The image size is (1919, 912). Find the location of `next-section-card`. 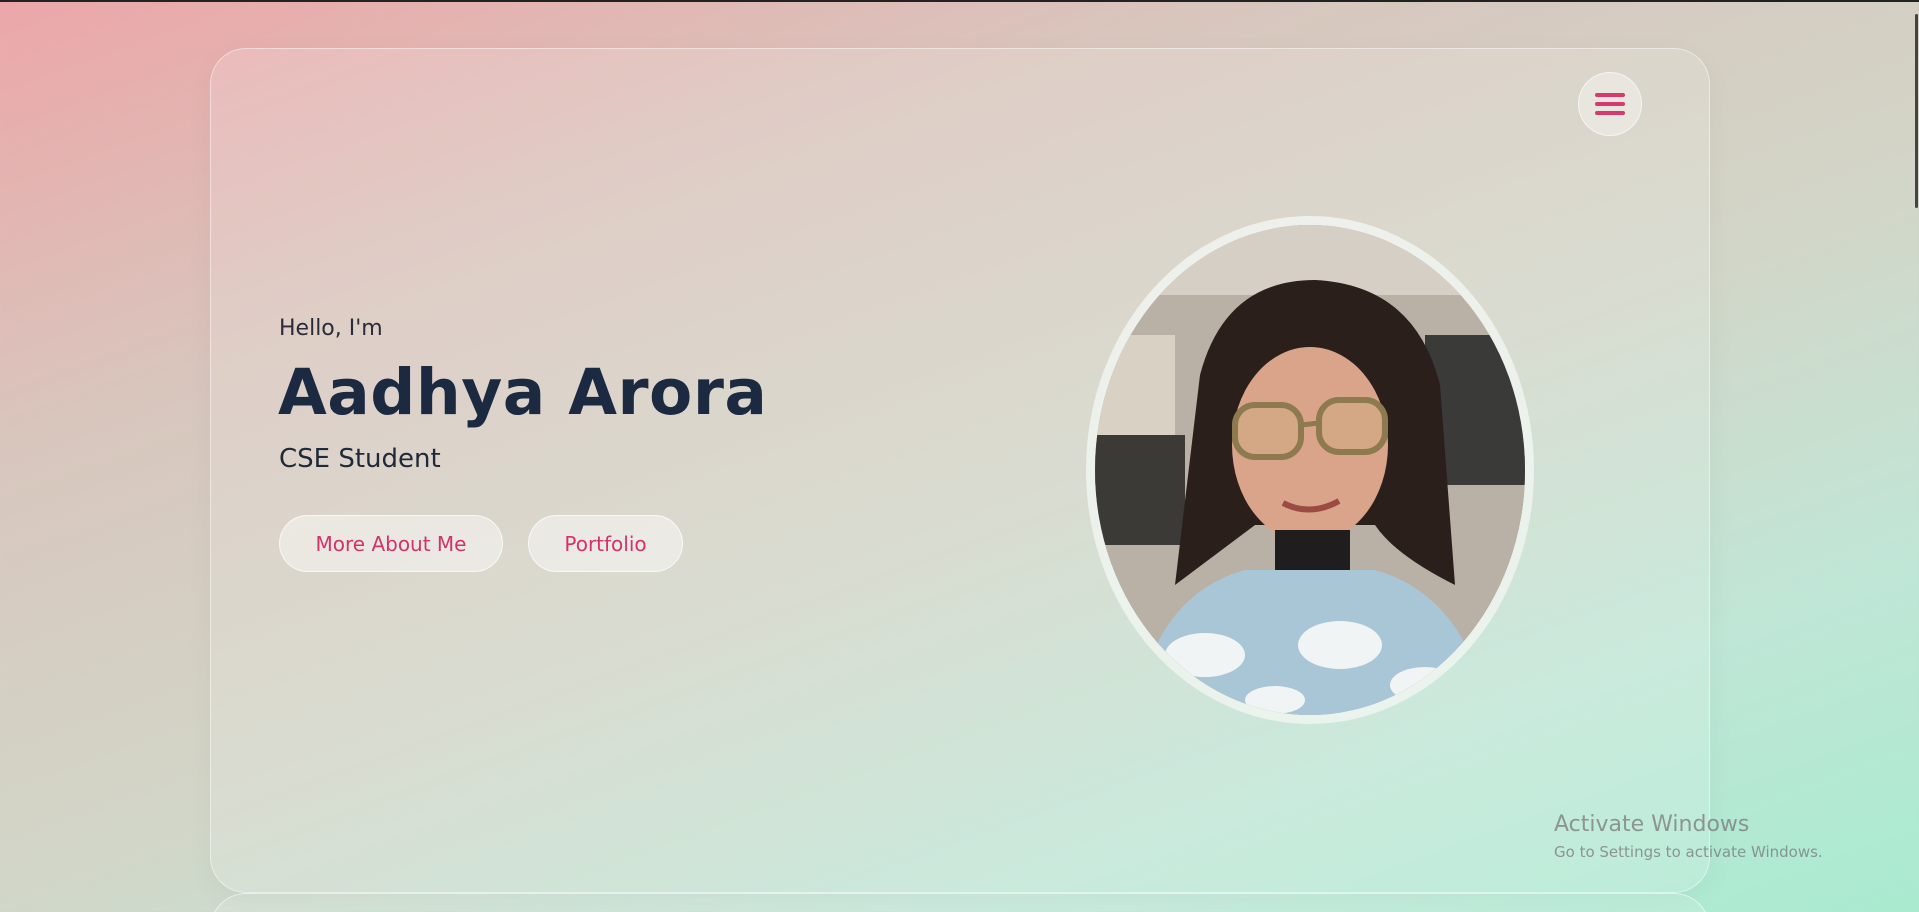

next-section-card is located at coordinates (960, 902).